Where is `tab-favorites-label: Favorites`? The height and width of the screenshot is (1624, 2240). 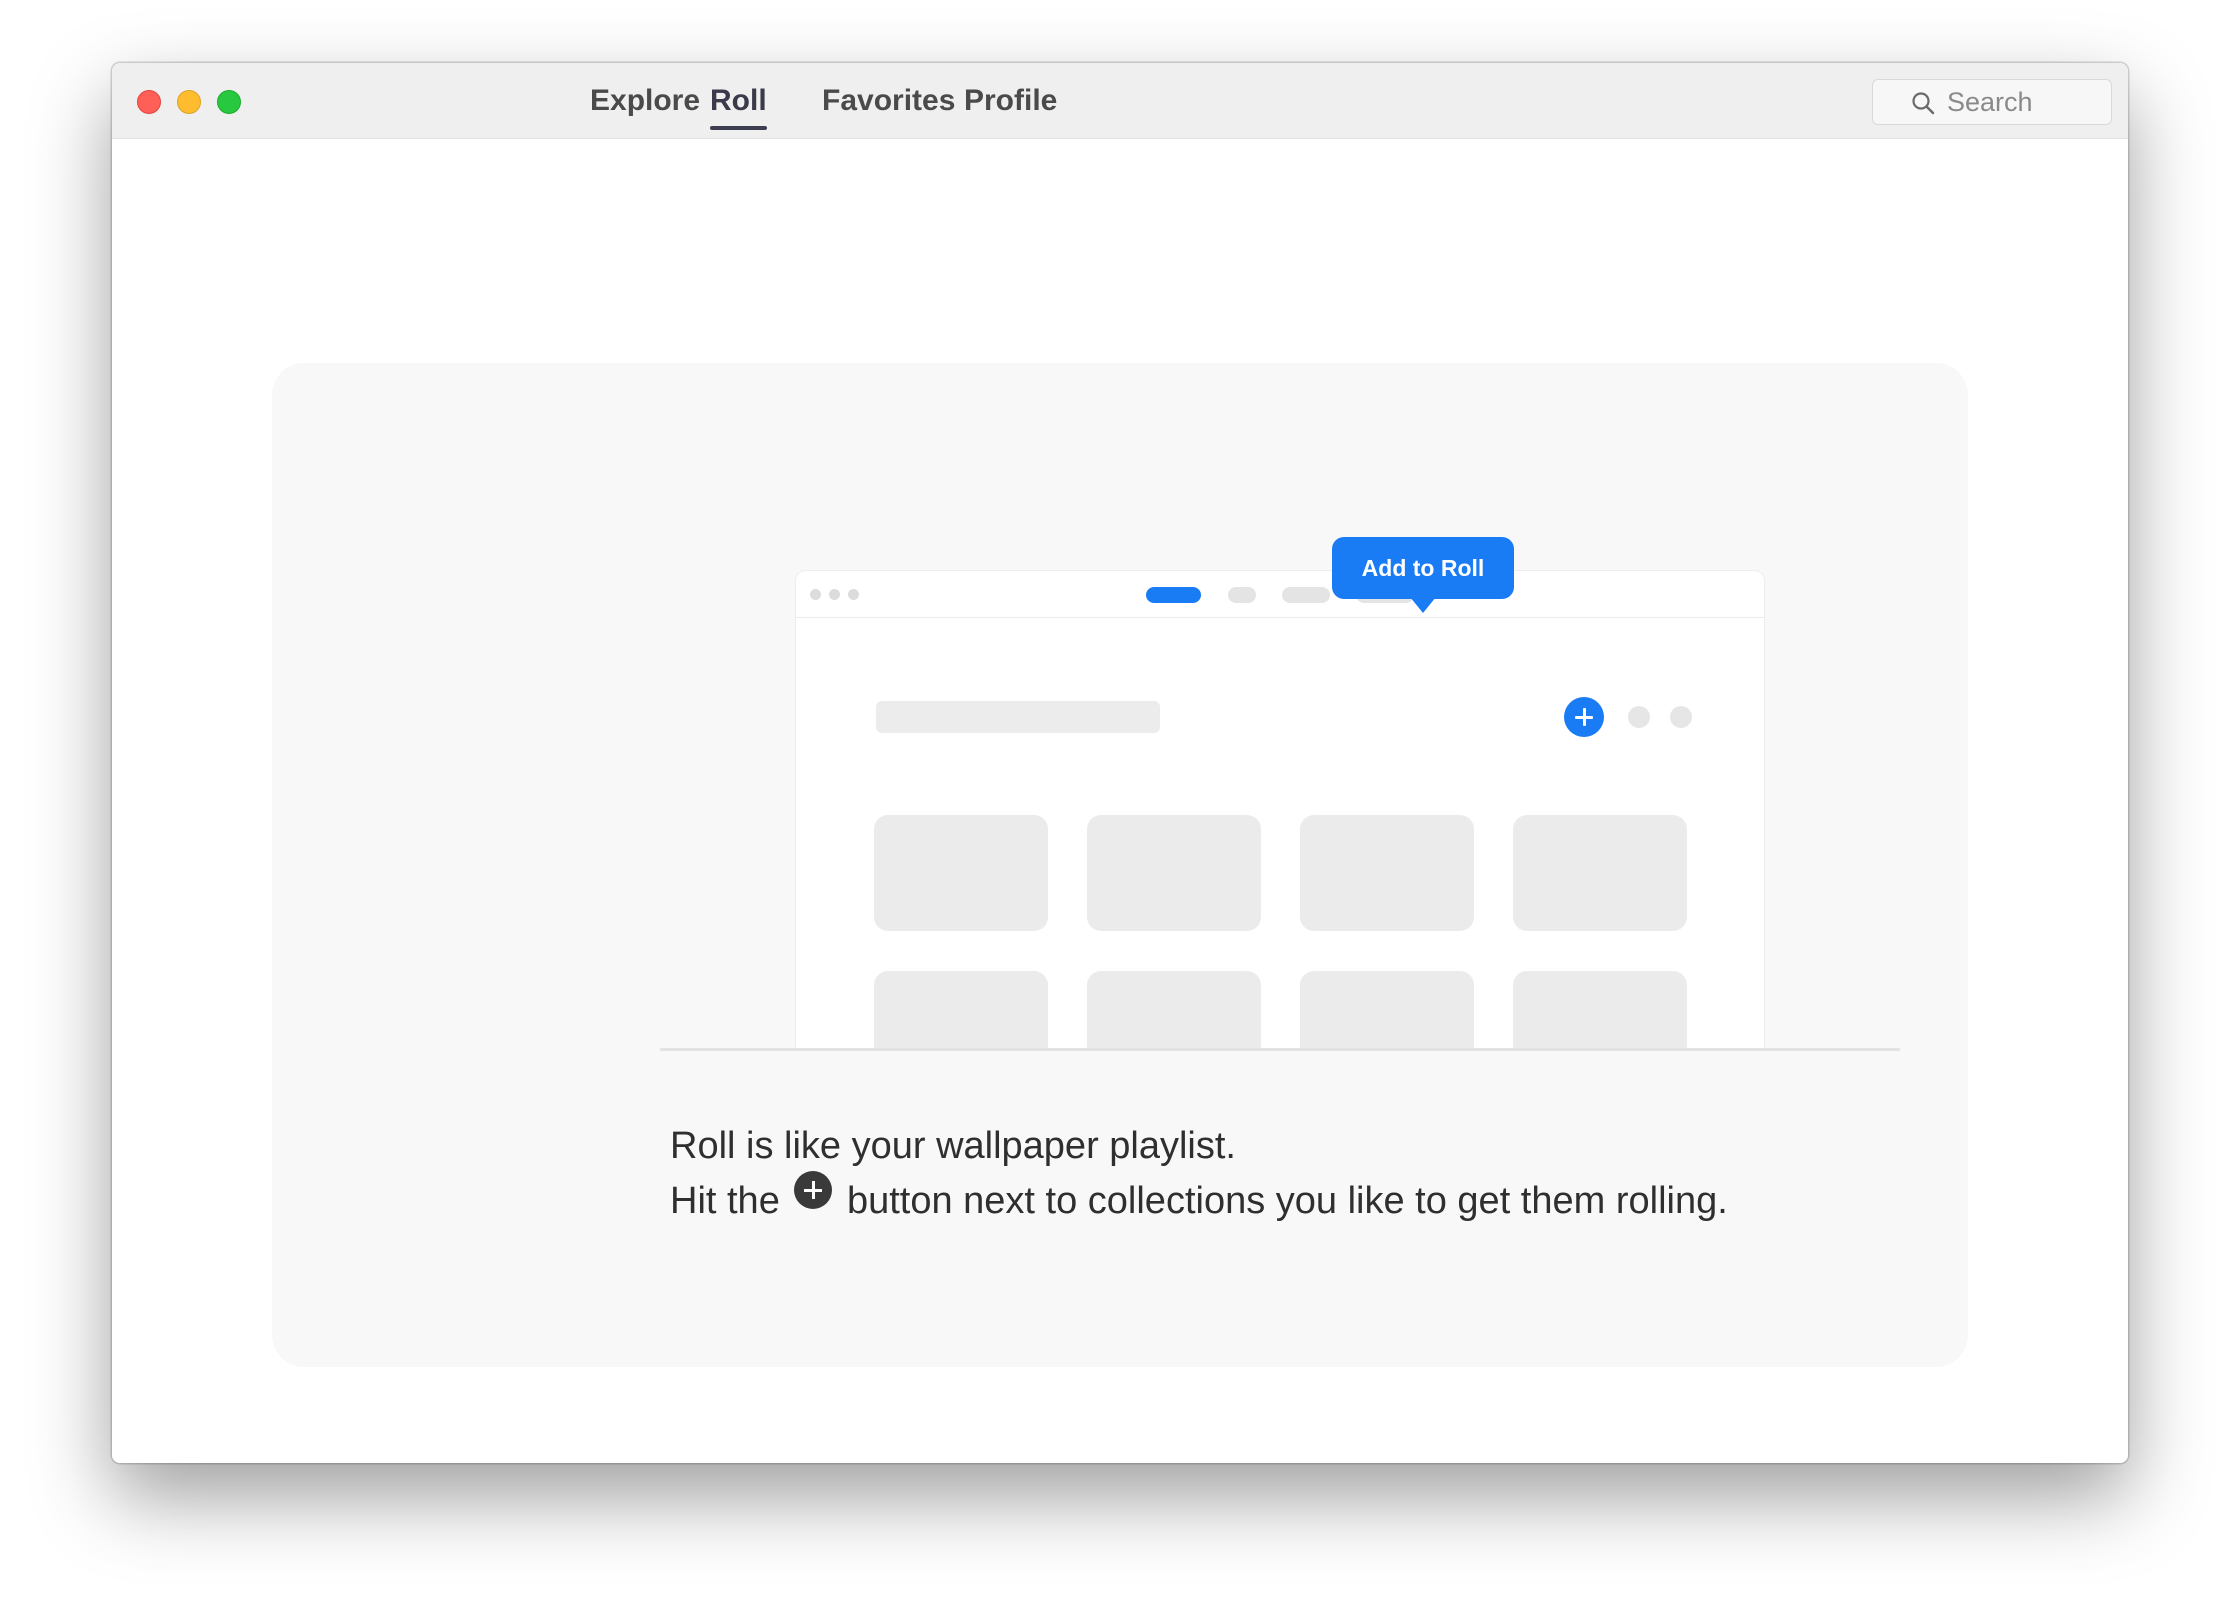 tab-favorites-label: Favorites is located at coordinates (889, 100).